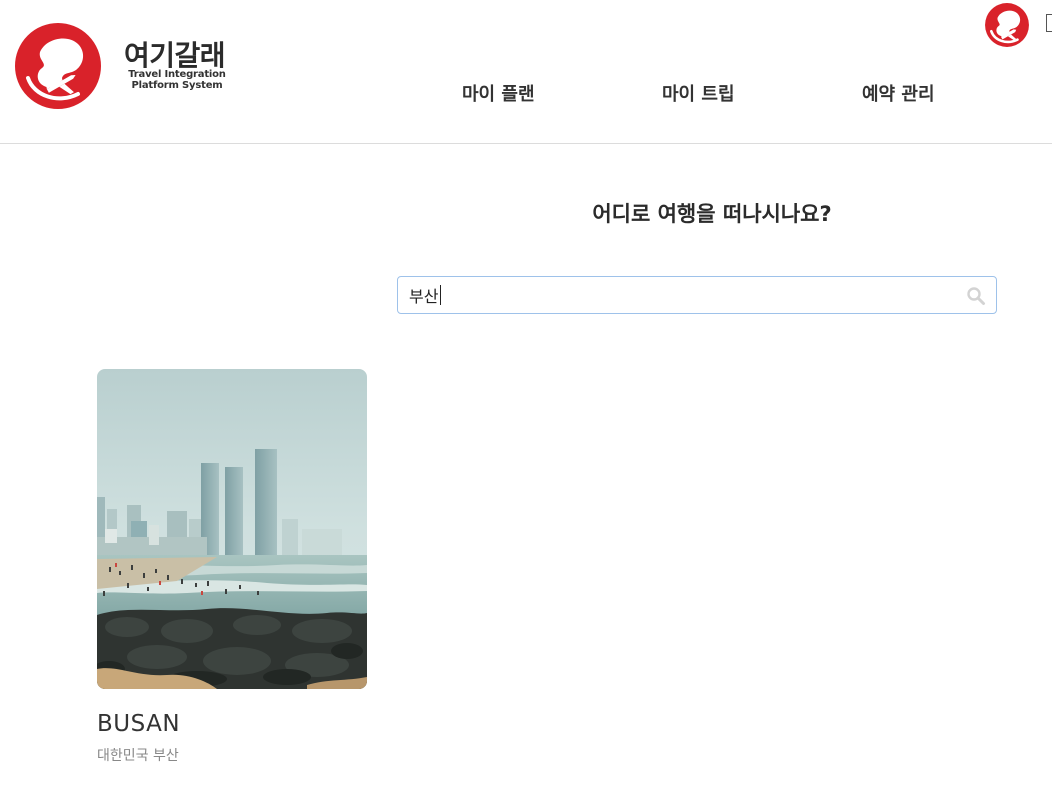 This screenshot has width=1052, height=800. Describe the element at coordinates (678, 295) in the screenshot. I see `search-input` at that location.